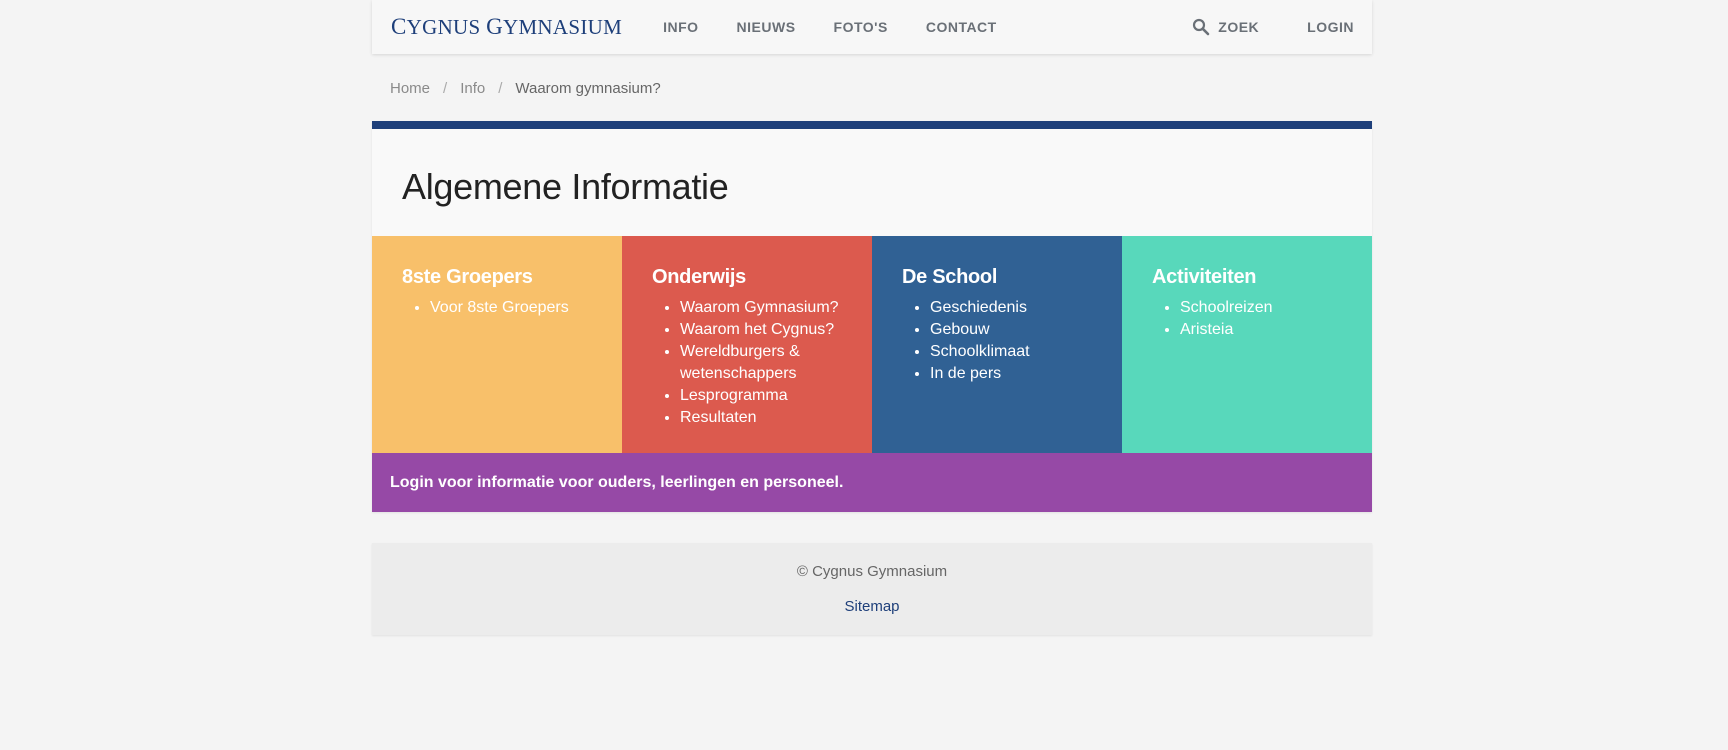 The width and height of the screenshot is (1728, 750). I want to click on login-link: LOGIN, so click(1330, 27).